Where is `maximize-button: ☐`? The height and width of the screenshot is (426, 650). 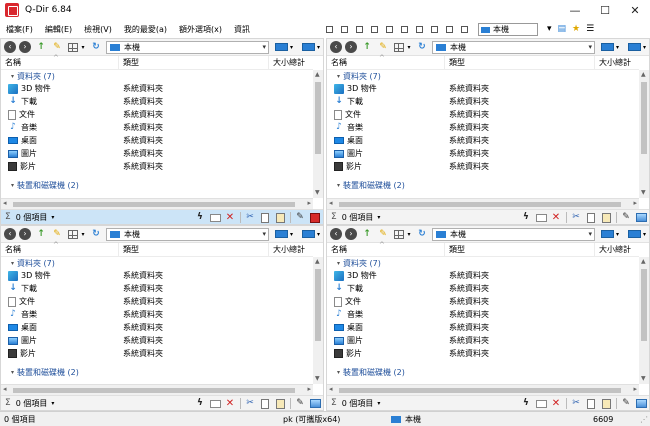
maximize-button: ☐ is located at coordinates (605, 10).